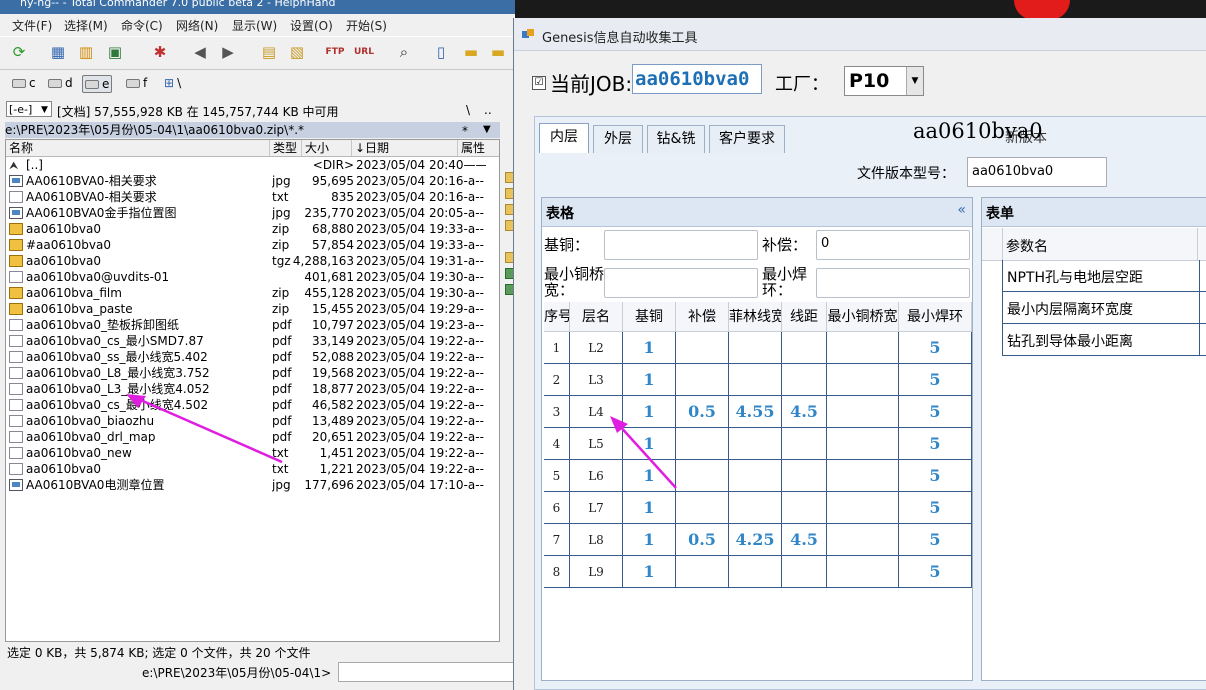 The image size is (1206, 690). Describe the element at coordinates (478, 148) in the screenshot. I see `column-attributes: 属性` at that location.